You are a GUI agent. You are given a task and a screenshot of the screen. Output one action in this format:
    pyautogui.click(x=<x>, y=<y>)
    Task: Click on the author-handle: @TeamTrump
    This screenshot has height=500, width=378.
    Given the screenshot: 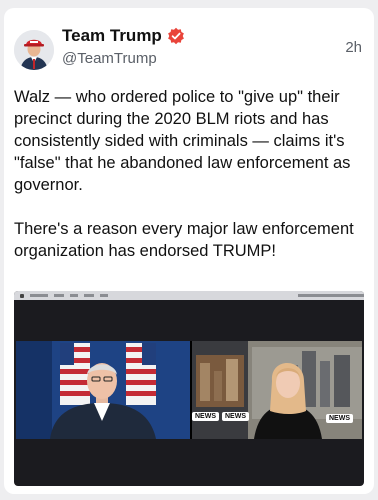 What is the action you would take?
    pyautogui.click(x=109, y=58)
    